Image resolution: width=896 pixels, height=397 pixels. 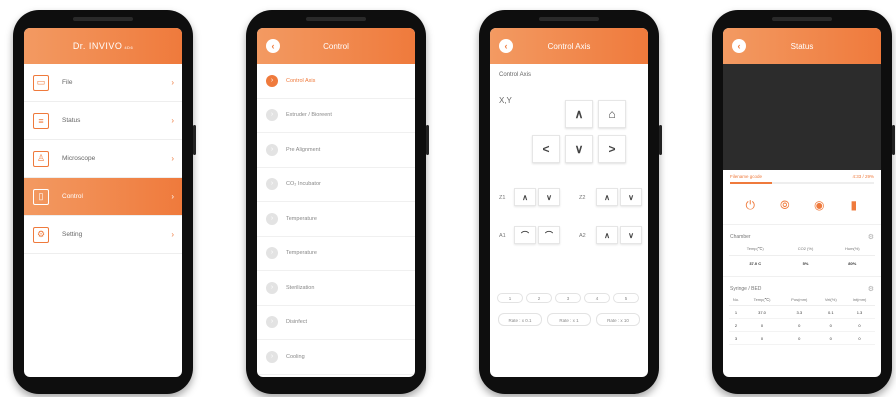 I want to click on table-header-row: No. Temp(℃) Pos(mm) Vel(%) Int(mm), so click(x=802, y=299).